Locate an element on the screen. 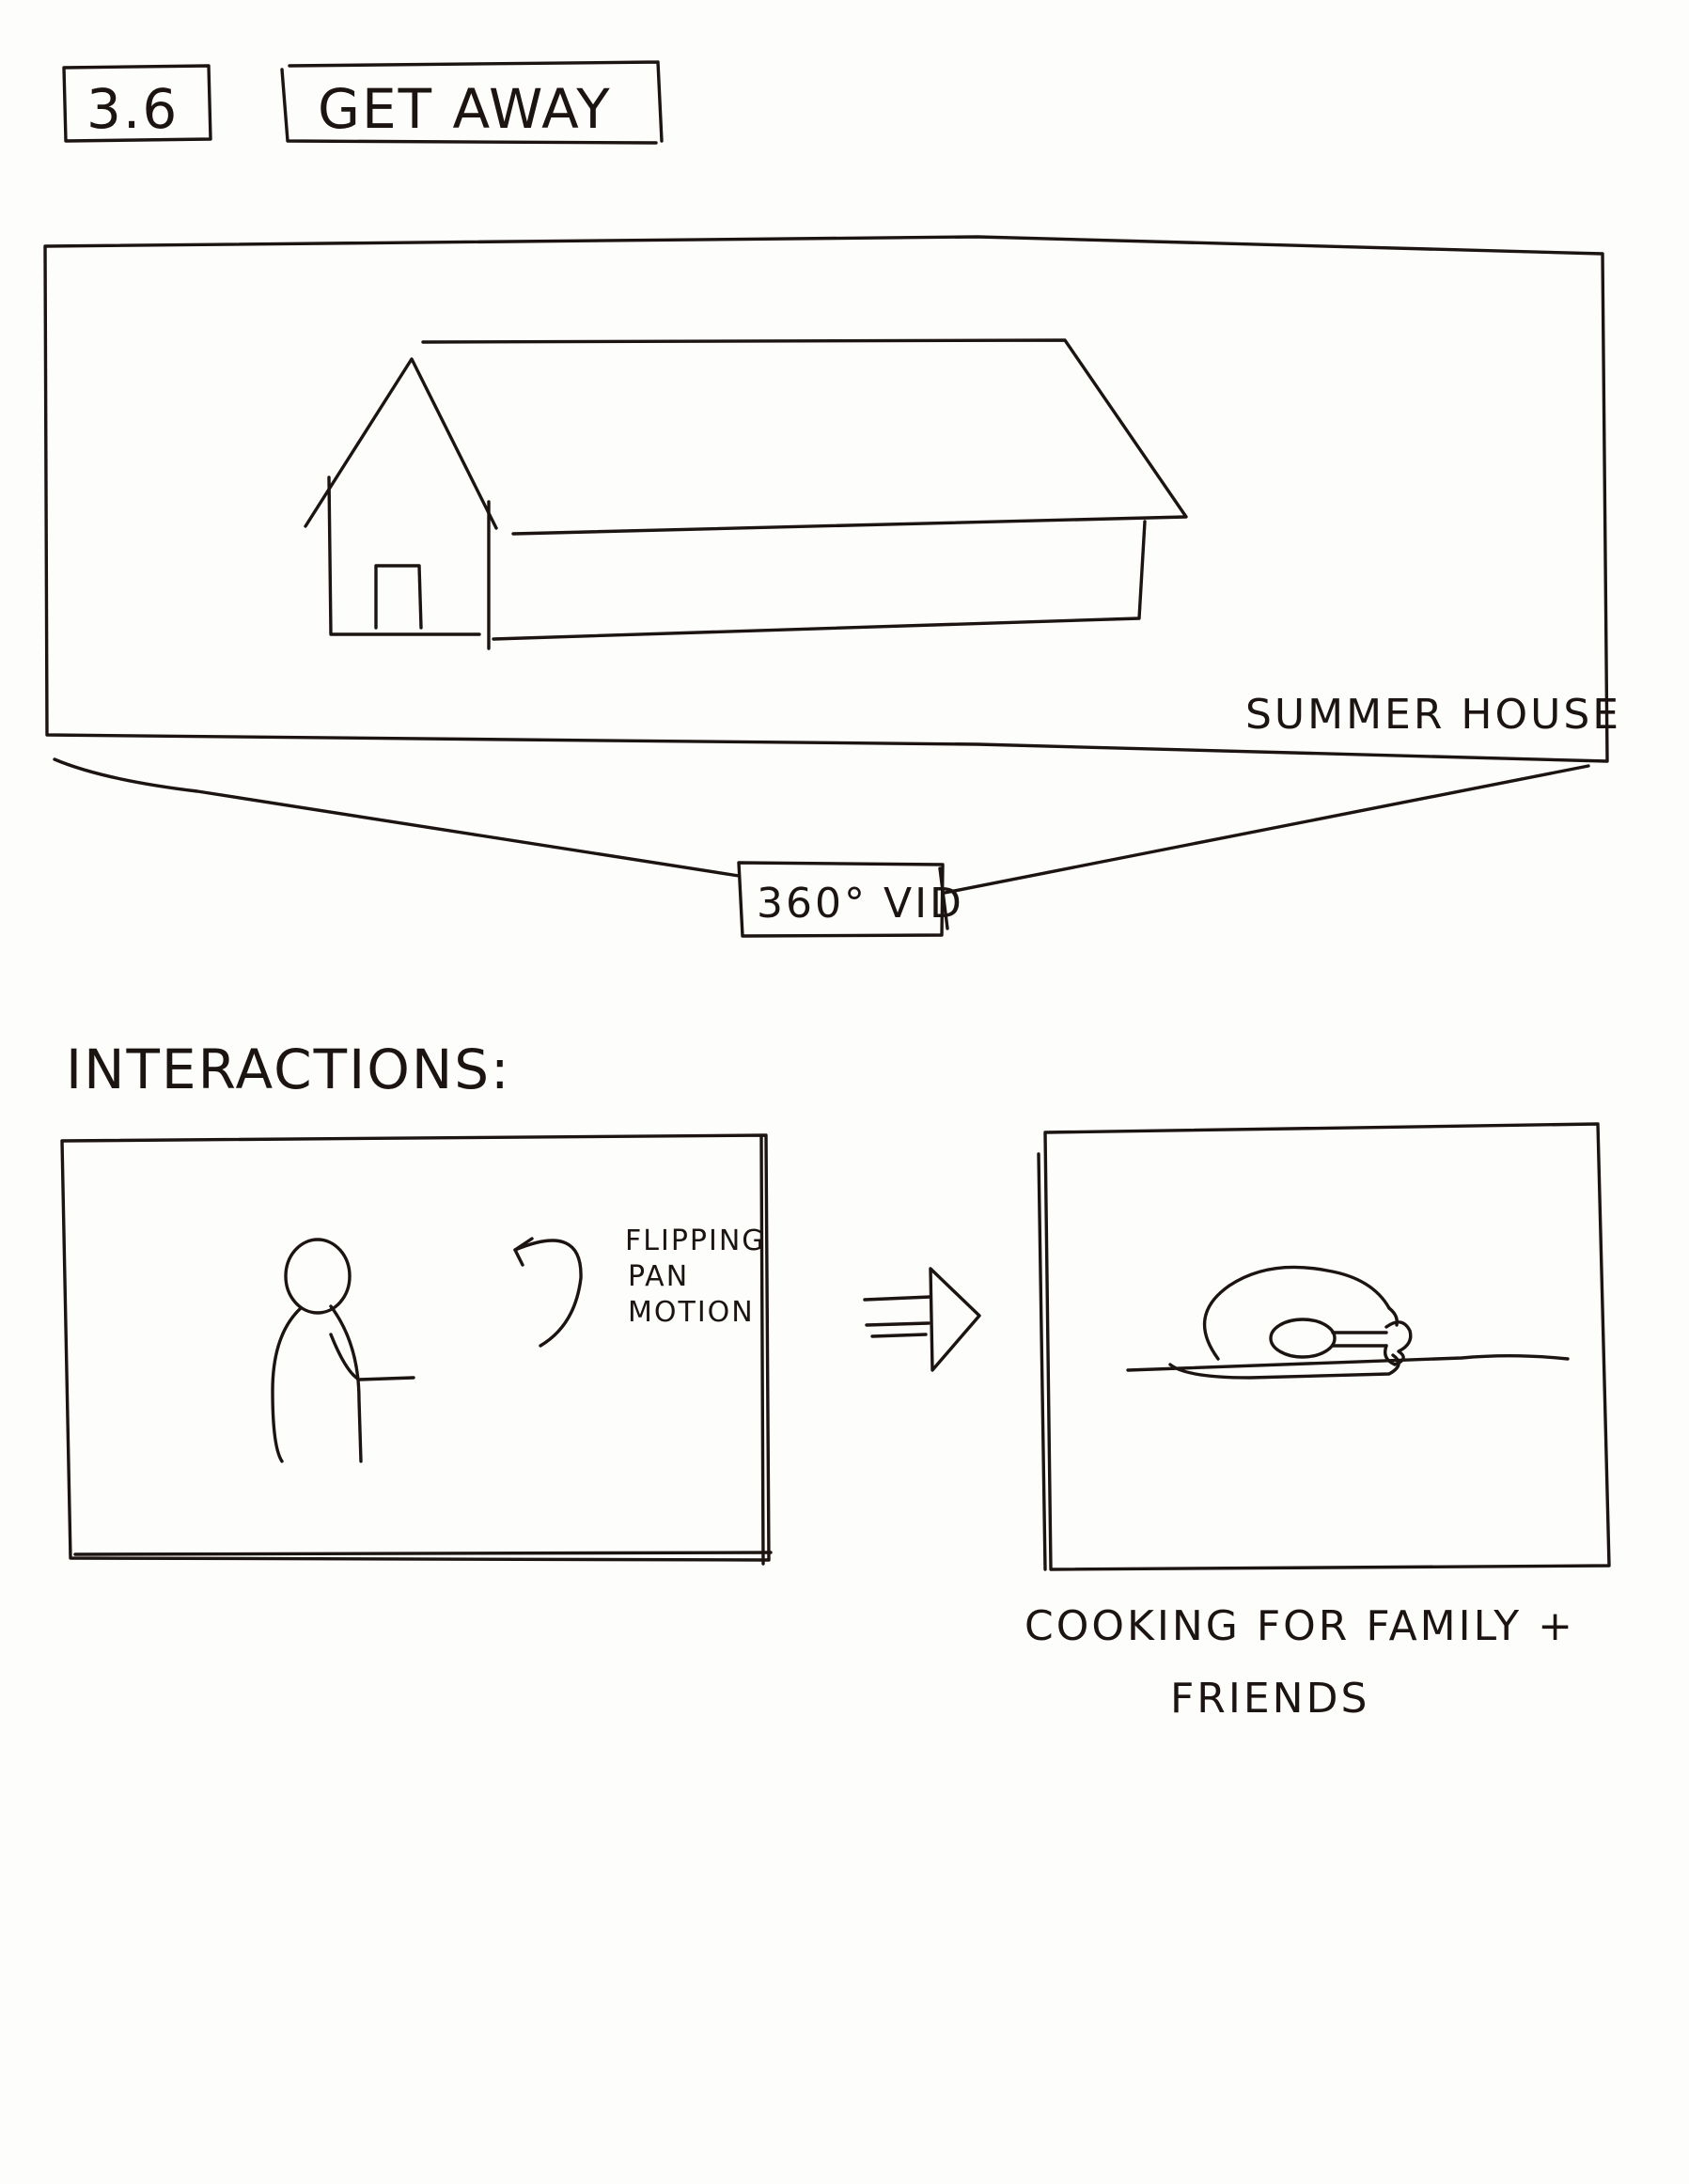 The height and width of the screenshot is (2184, 1689). media-type-label: 360° VID is located at coordinates (861, 904).